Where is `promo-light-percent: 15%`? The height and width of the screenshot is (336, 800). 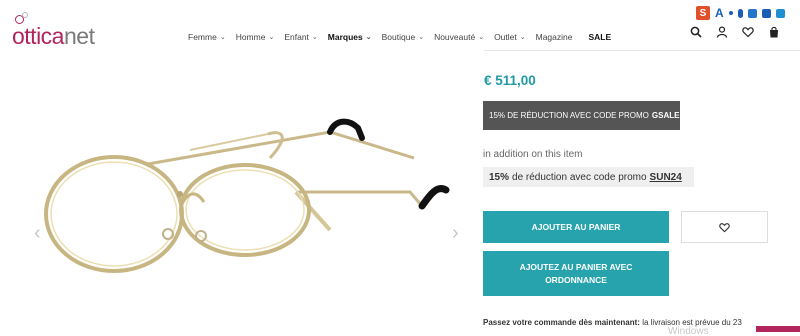 promo-light-percent: 15% is located at coordinates (499, 177).